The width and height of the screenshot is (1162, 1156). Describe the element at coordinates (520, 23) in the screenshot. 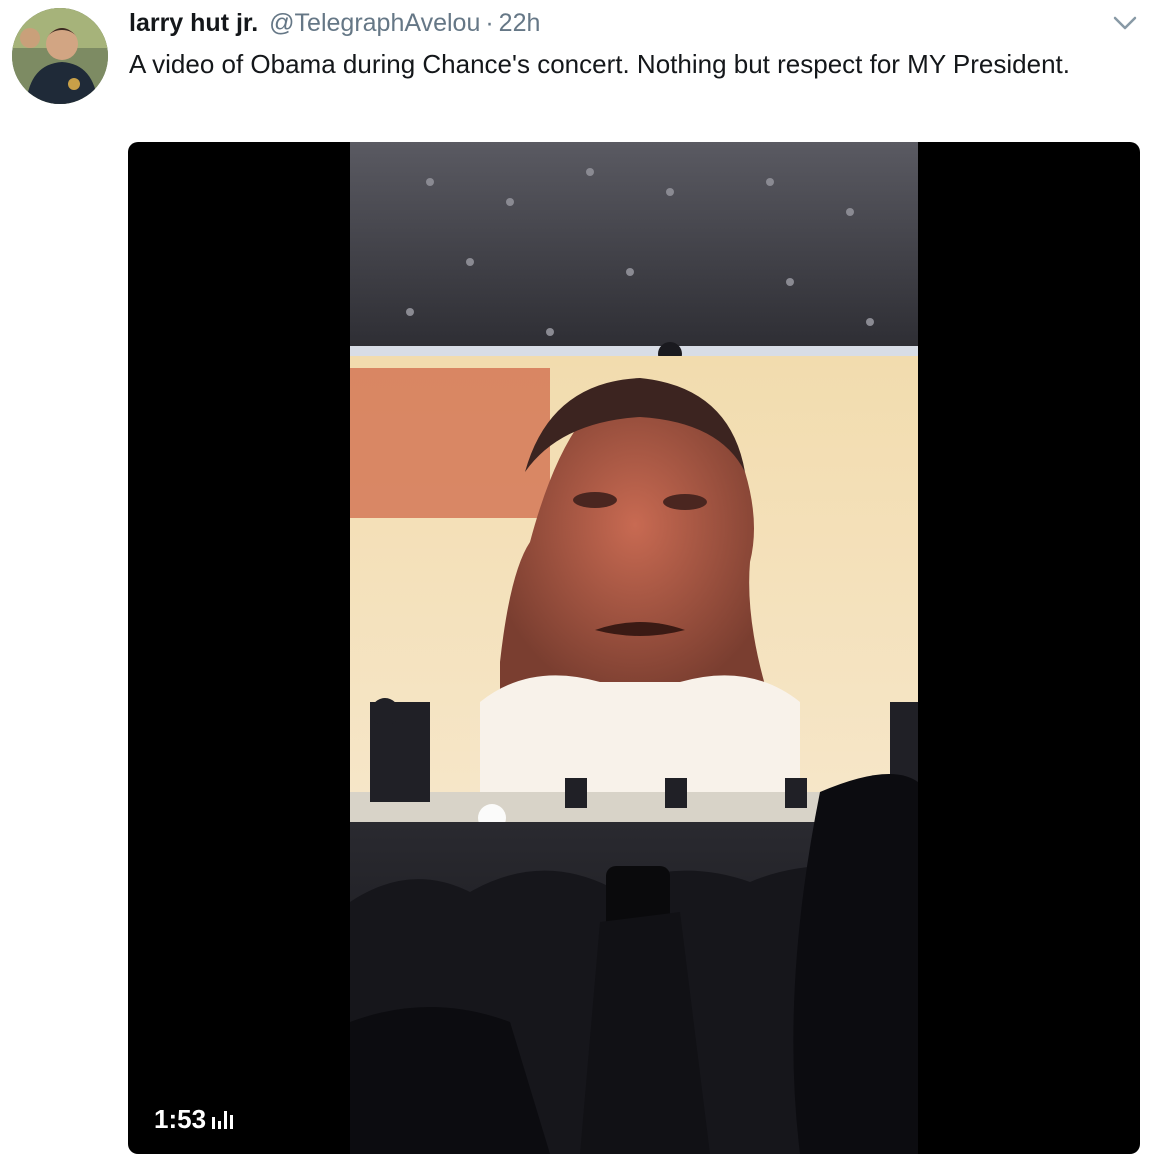

I see `timestamp: 22h` at that location.